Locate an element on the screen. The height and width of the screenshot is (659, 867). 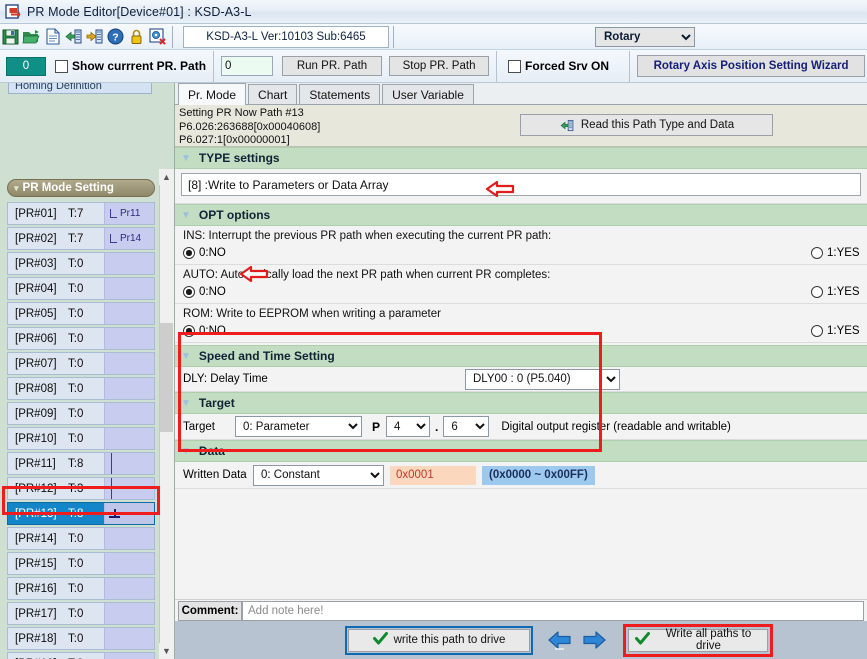
pr-path-row: [PR#05] T:0 is located at coordinates (81, 313).